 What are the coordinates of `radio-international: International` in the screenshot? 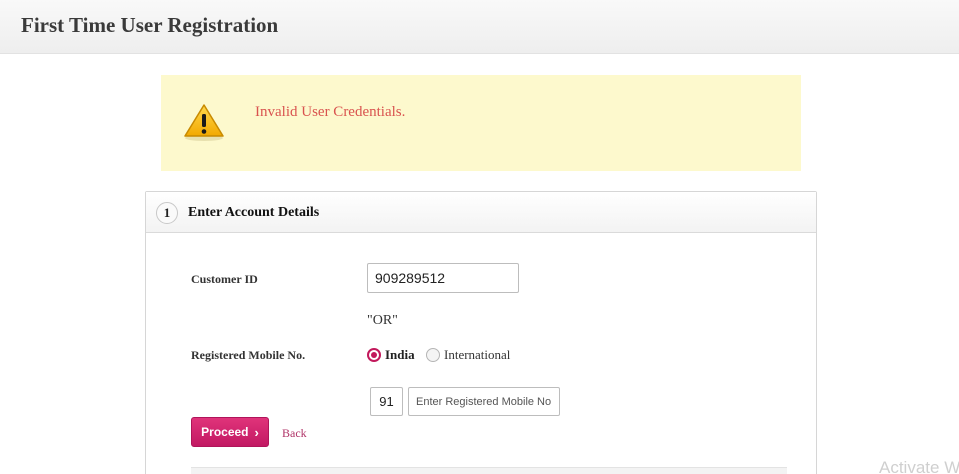 It's located at (468, 355).